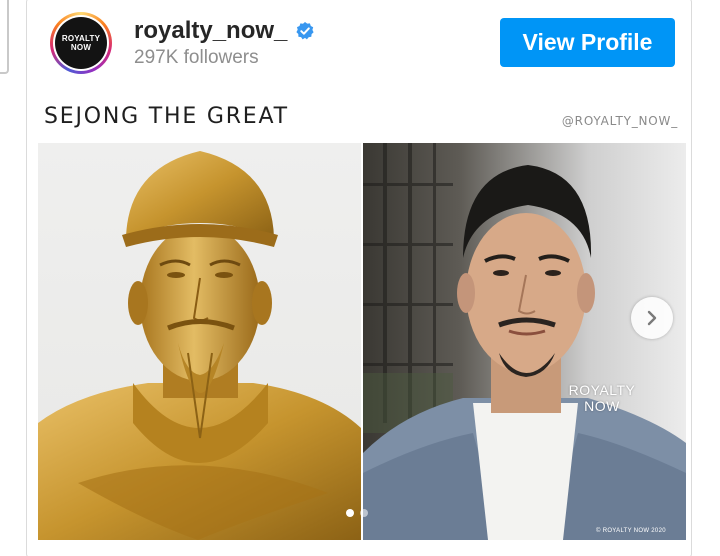 This screenshot has width=720, height=556. I want to click on post-handle: @ROYALTY_NOW_, so click(619, 121).